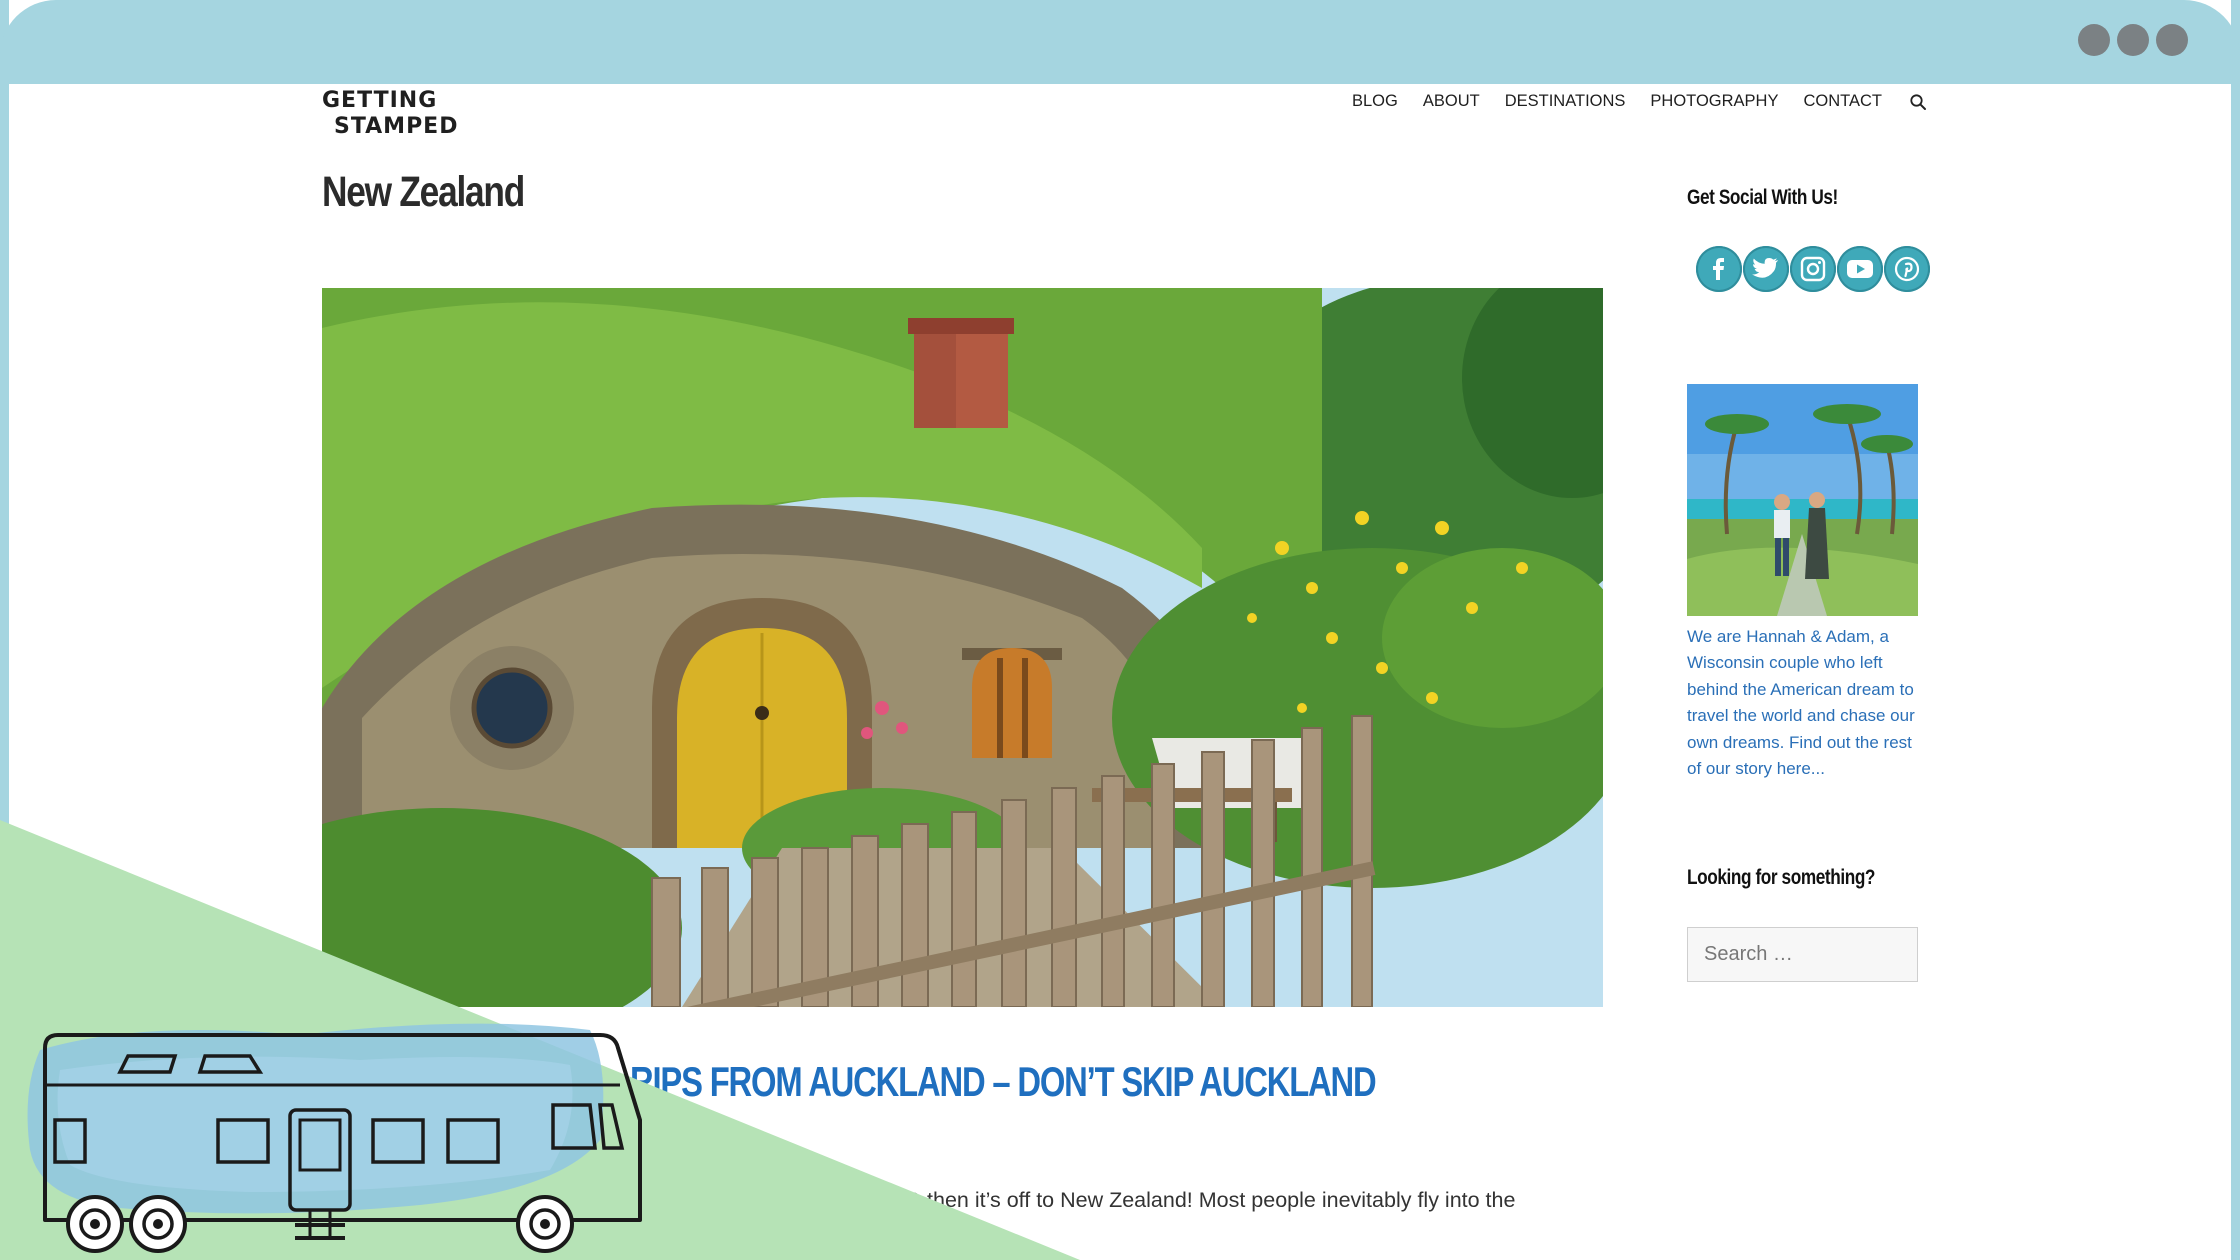 Image resolution: width=2240 pixels, height=1260 pixels. Describe the element at coordinates (1762, 197) in the screenshot. I see `social-widget-title: Get Social With Us!` at that location.